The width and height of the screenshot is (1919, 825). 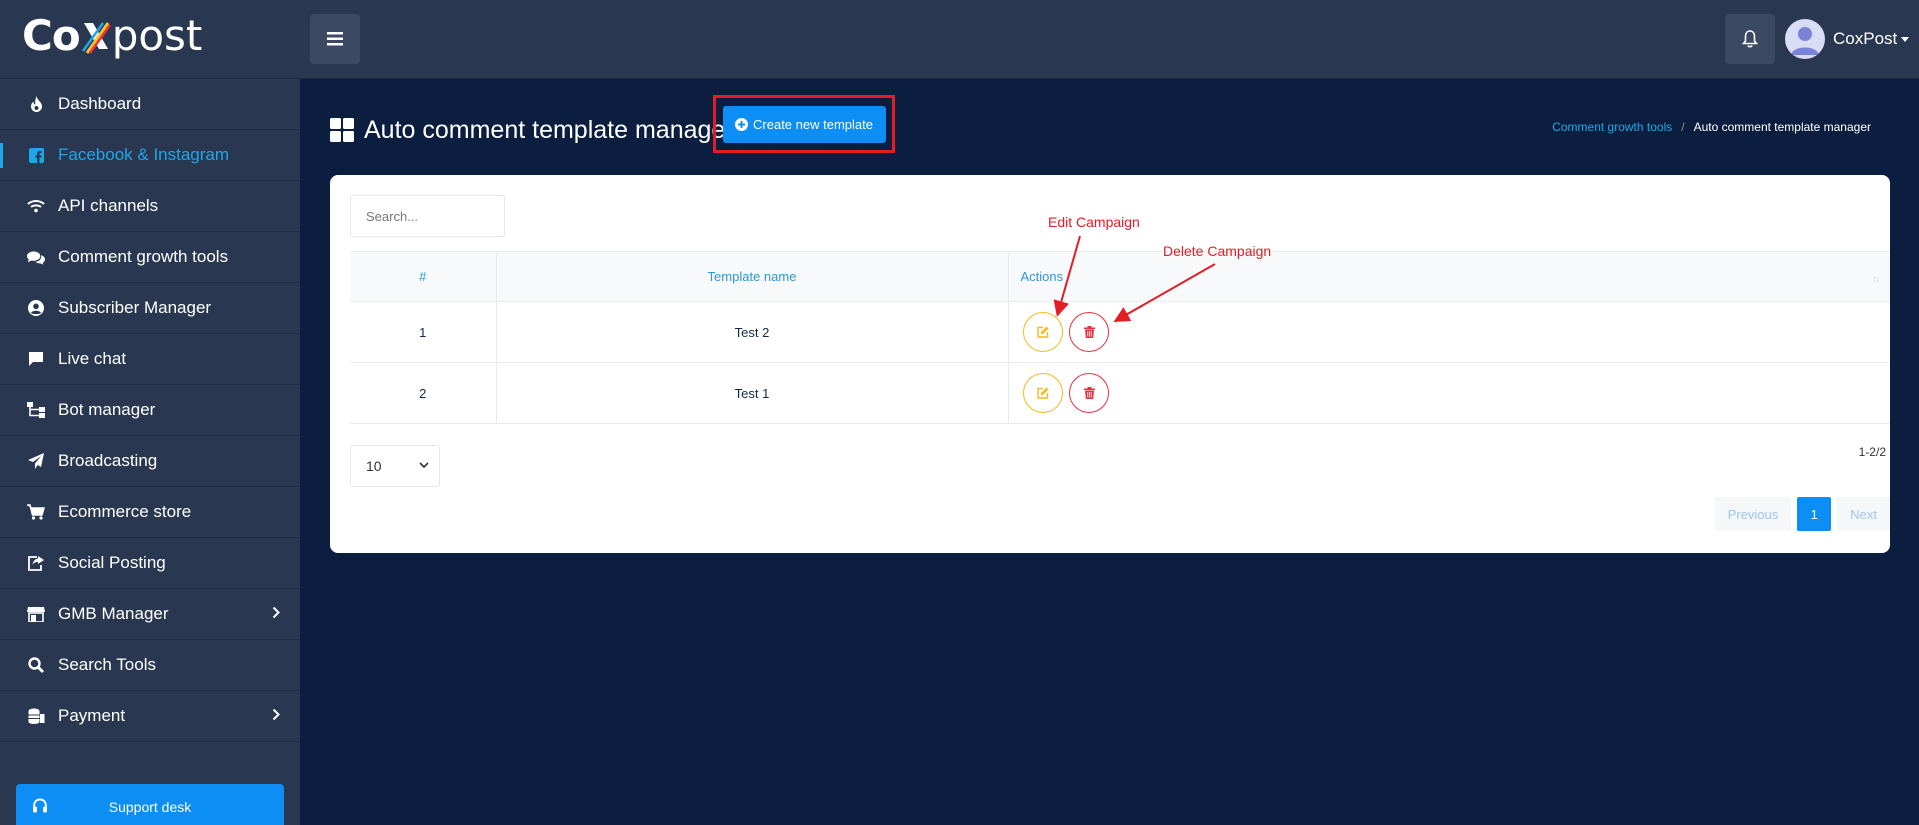 I want to click on pagination: Previous 1 Next, so click(x=1802, y=514).